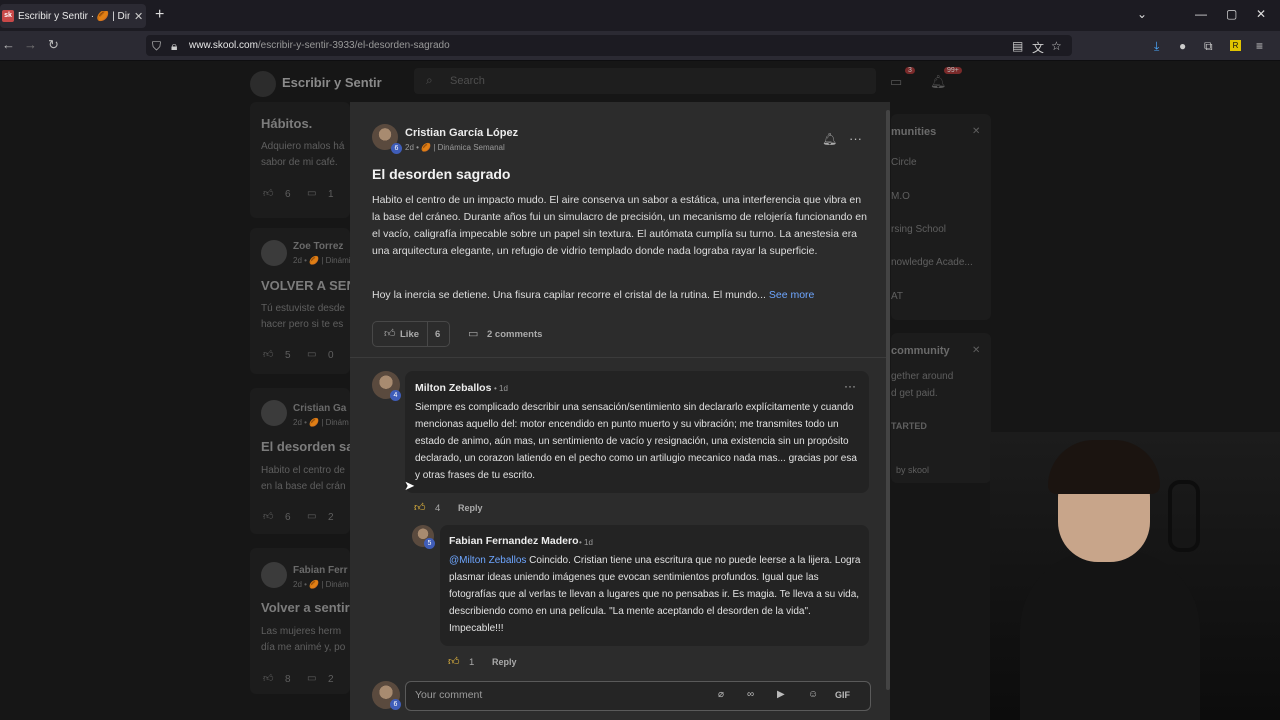  I want to click on extensions-icon: ⧉, so click(1208, 46).